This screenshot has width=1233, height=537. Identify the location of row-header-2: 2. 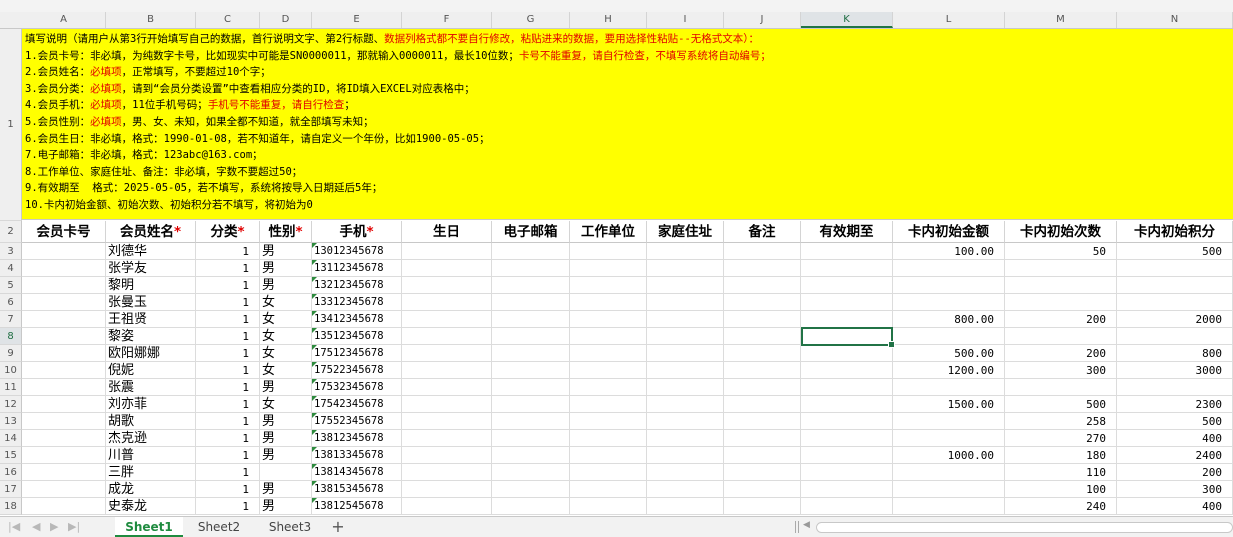
(11, 232).